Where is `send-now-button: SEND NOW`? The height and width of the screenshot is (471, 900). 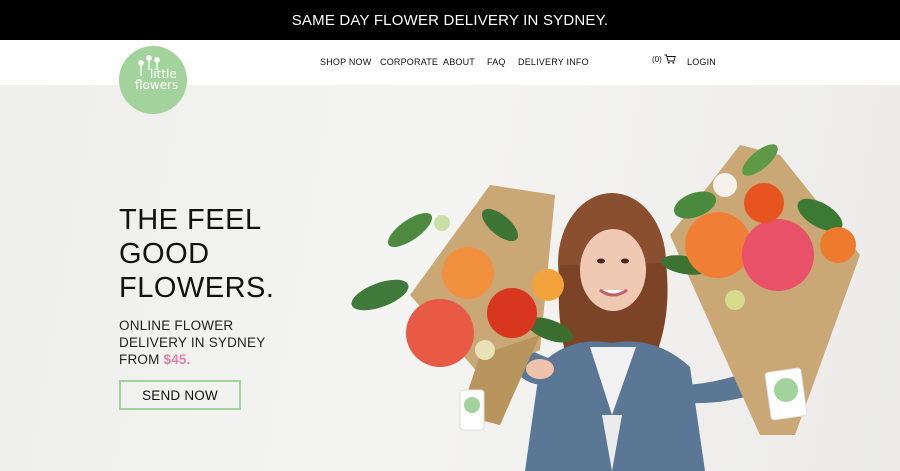 send-now-button: SEND NOW is located at coordinates (180, 395).